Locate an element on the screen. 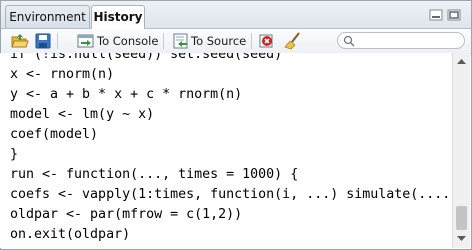  to-console-button: To Console is located at coordinates (127, 41).